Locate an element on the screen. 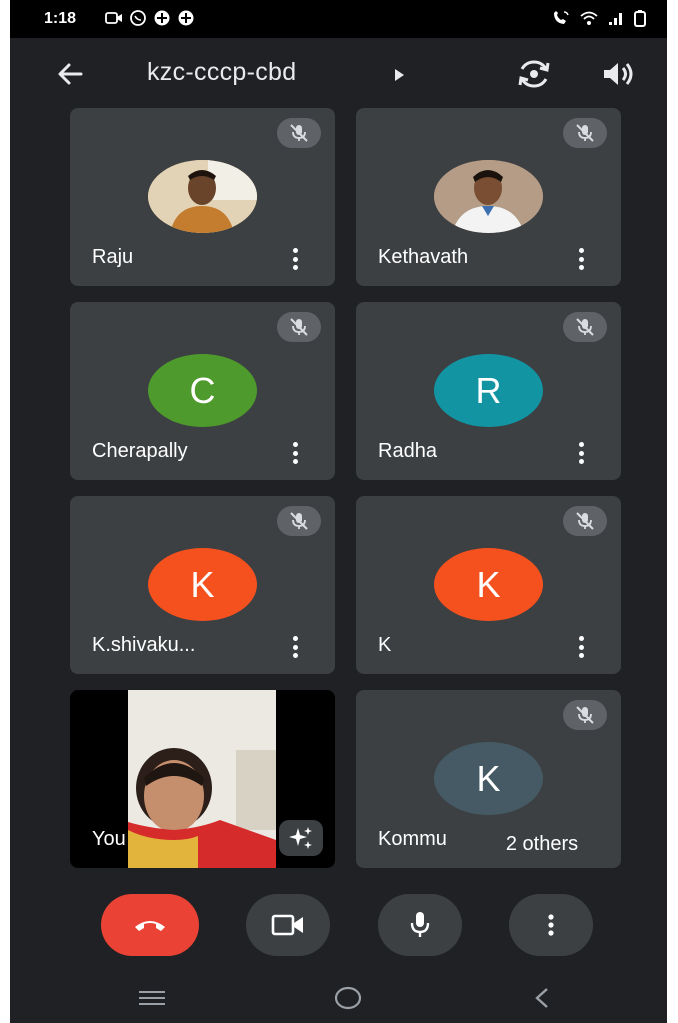 The image size is (678, 1023). participant-name: Raju is located at coordinates (113, 257).